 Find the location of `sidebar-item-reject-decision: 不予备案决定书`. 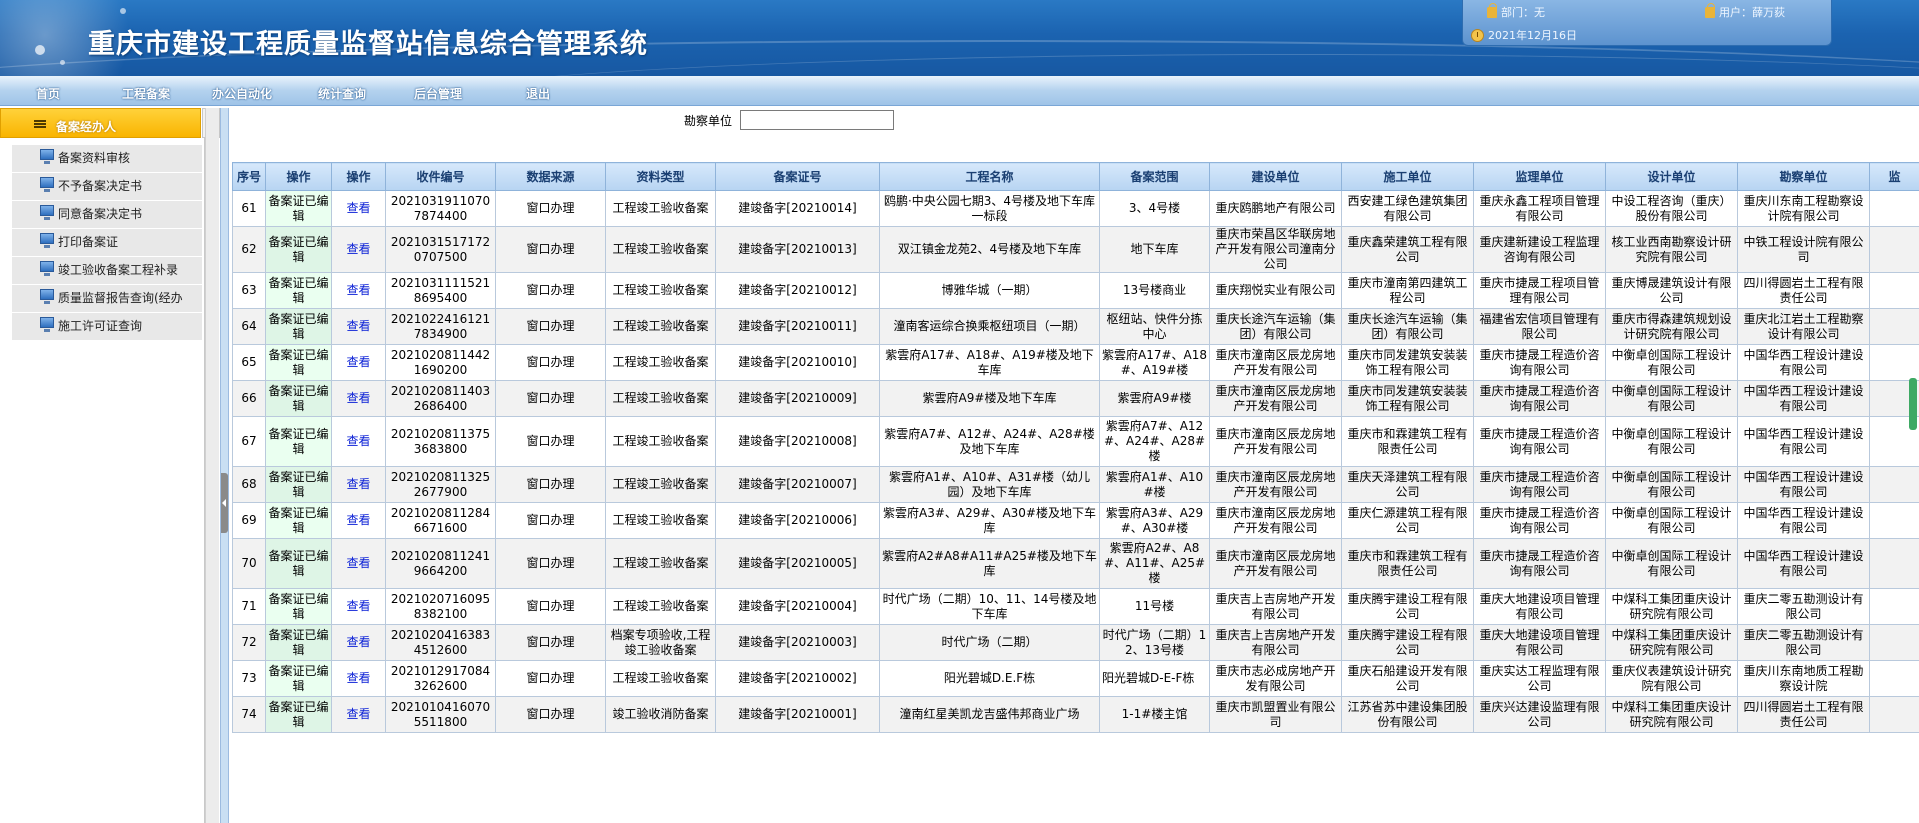

sidebar-item-reject-decision: 不予备案决定书 is located at coordinates (107, 187).